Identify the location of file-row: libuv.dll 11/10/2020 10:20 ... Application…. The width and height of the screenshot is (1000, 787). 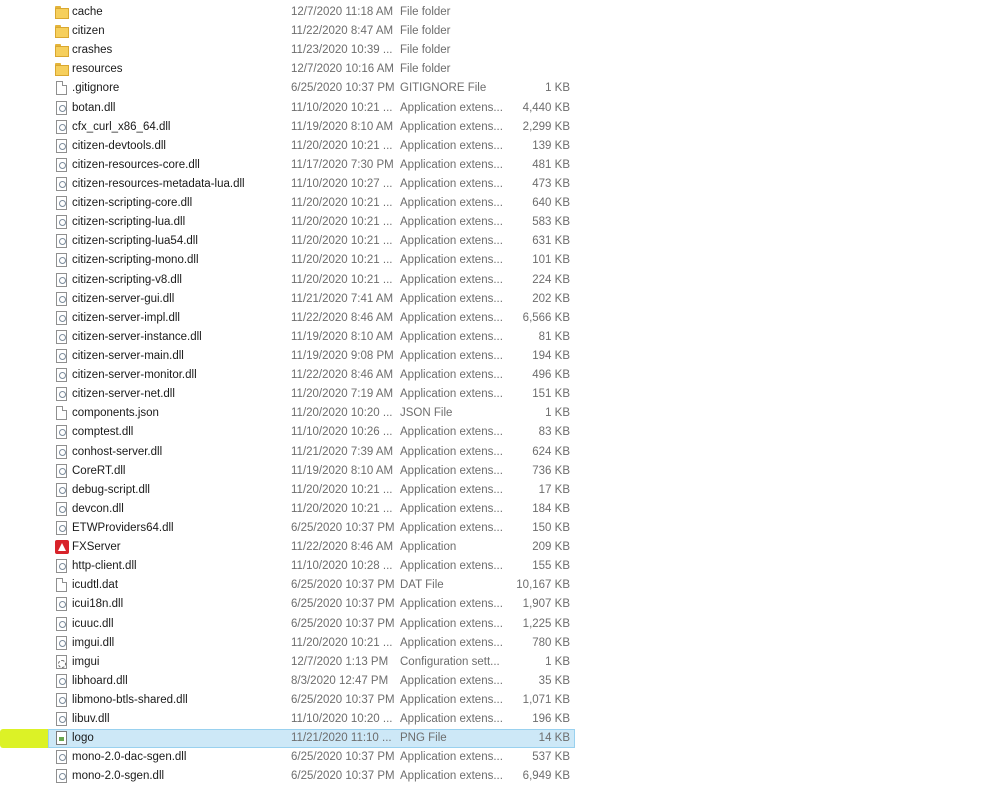
(500, 719).